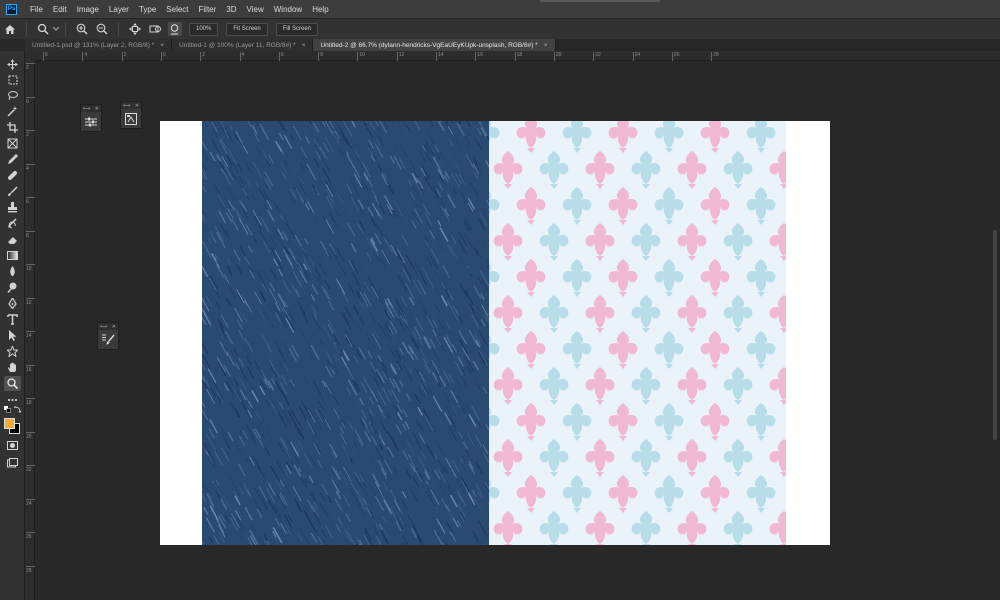 Image resolution: width=1000 pixels, height=600 pixels. What do you see at coordinates (995, 335) in the screenshot?
I see `canvas-scrollbar` at bounding box center [995, 335].